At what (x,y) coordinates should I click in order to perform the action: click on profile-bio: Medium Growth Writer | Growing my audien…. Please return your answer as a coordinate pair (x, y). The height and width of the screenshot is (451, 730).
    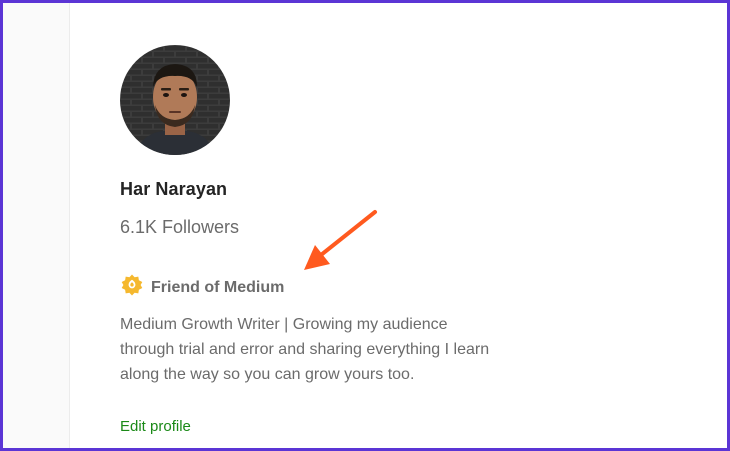
    Looking at the image, I should click on (305, 349).